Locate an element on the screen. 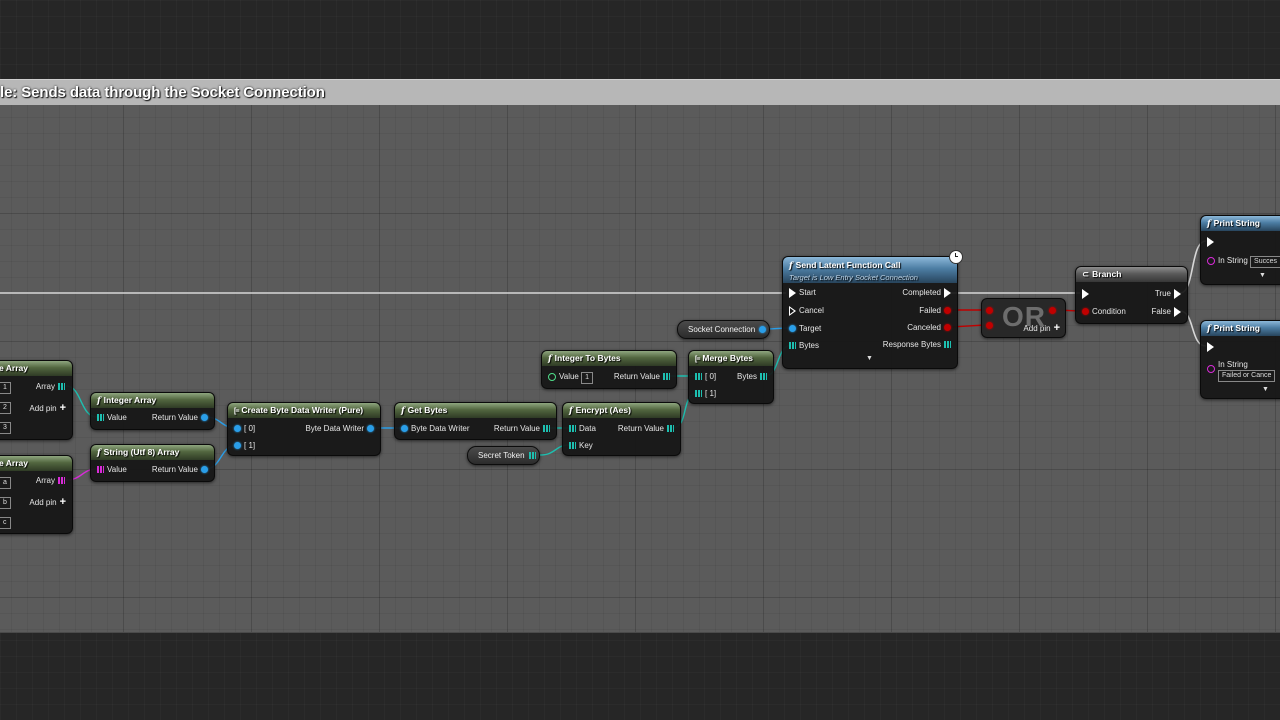 The height and width of the screenshot is (720, 1280). node-title: Print String is located at coordinates (1236, 328).